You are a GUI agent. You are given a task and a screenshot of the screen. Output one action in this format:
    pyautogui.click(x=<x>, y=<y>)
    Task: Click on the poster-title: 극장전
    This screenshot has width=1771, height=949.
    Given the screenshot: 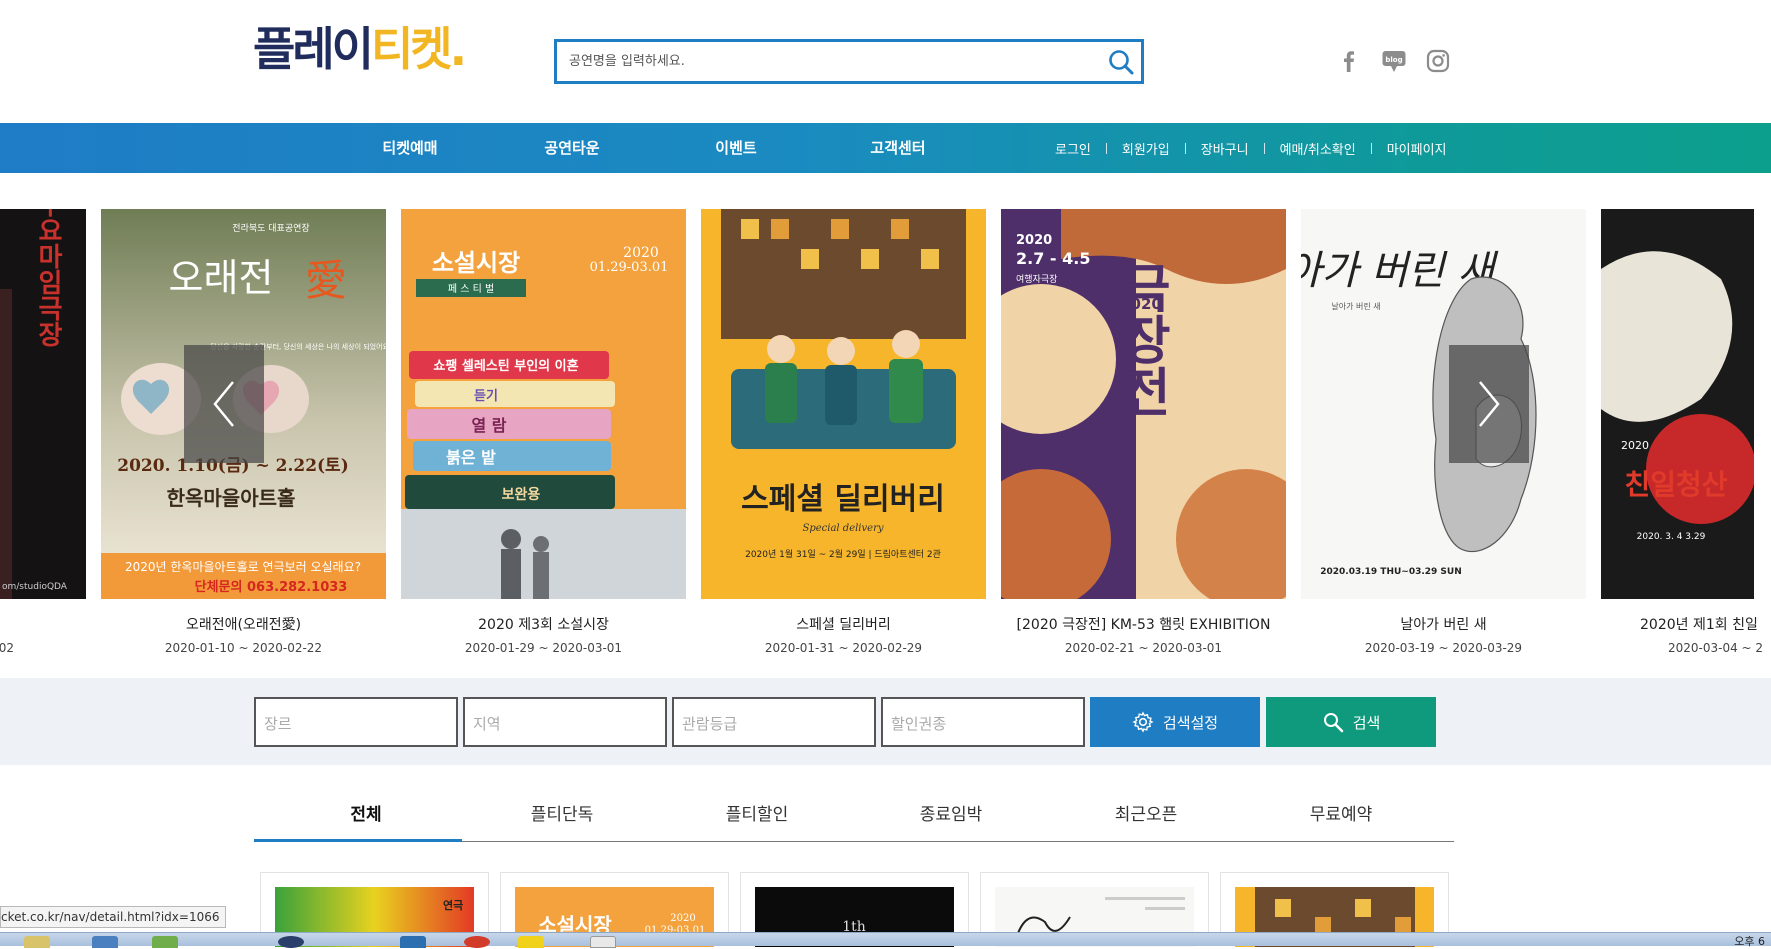 What is the action you would take?
    pyautogui.click(x=1141, y=339)
    